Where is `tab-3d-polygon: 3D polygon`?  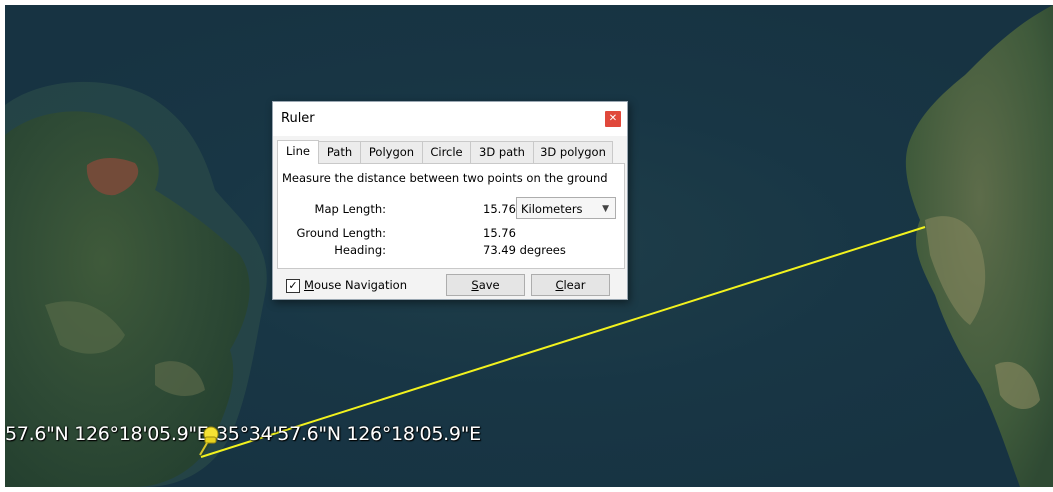 tab-3d-polygon: 3D polygon is located at coordinates (573, 152).